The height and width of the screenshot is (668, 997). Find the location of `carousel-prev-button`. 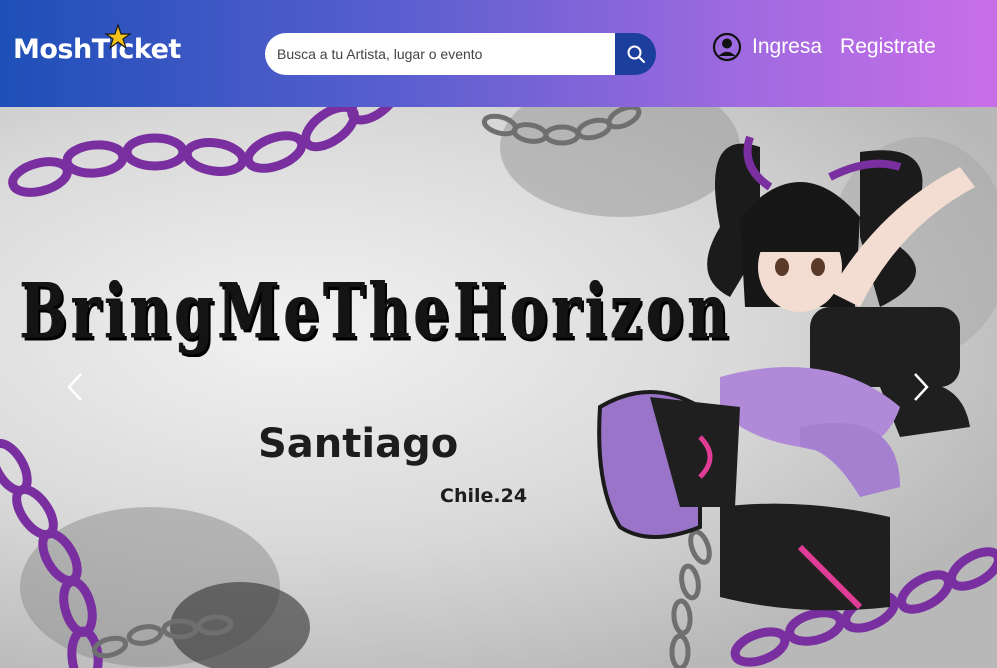

carousel-prev-button is located at coordinates (75, 387).